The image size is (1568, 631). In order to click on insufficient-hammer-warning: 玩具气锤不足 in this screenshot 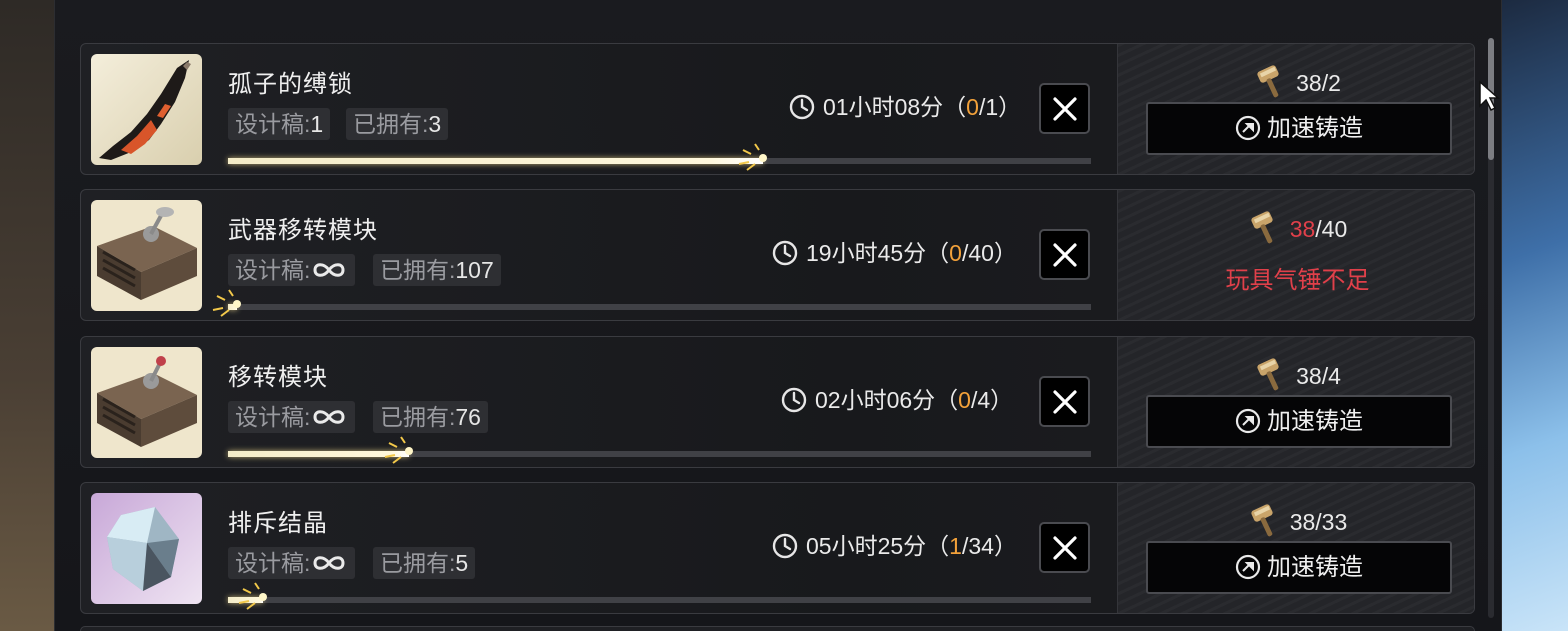, I will do `click(1297, 280)`.